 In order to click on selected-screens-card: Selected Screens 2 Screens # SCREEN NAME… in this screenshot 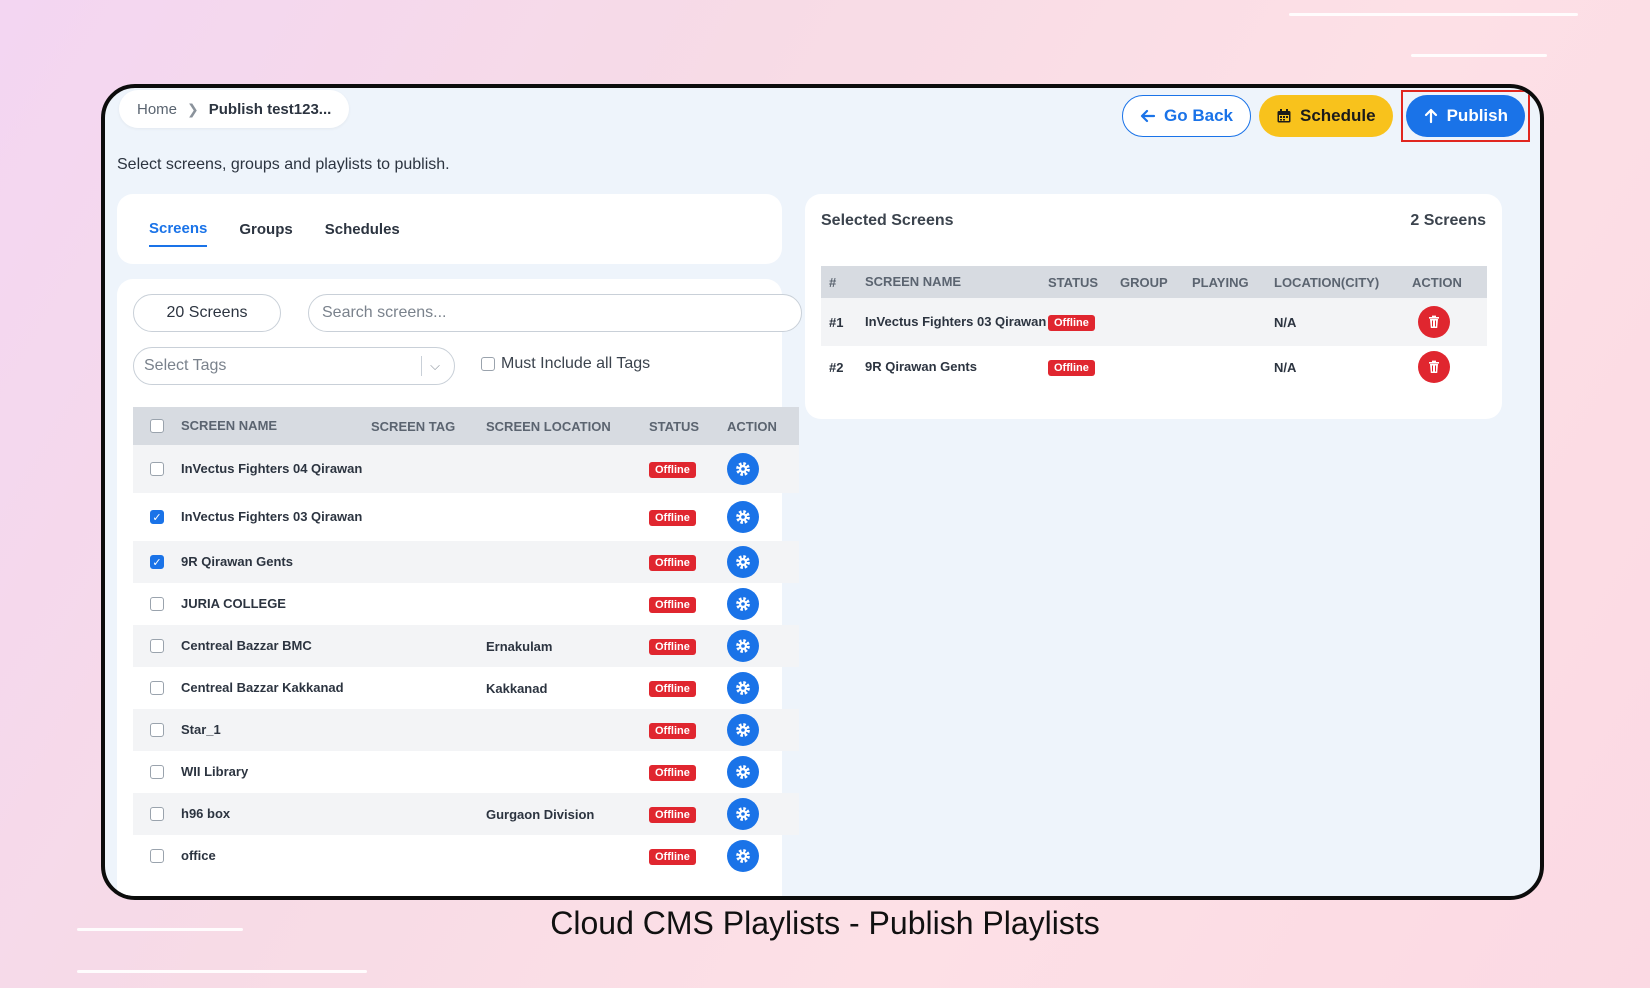, I will do `click(1153, 306)`.